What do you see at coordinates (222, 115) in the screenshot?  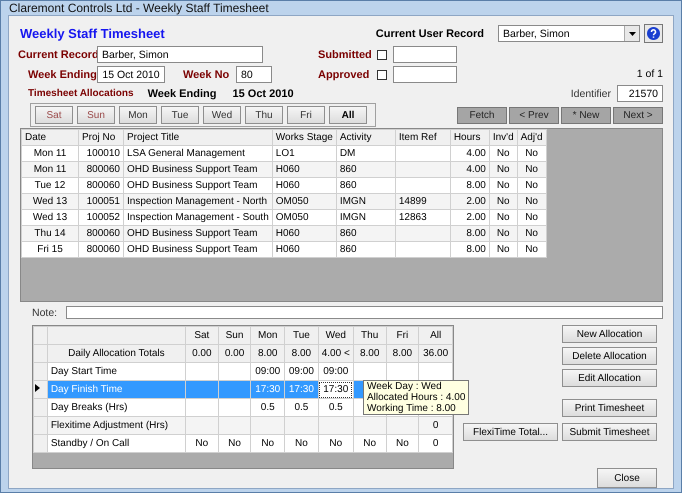 I see `day-filter-button: Wed` at bounding box center [222, 115].